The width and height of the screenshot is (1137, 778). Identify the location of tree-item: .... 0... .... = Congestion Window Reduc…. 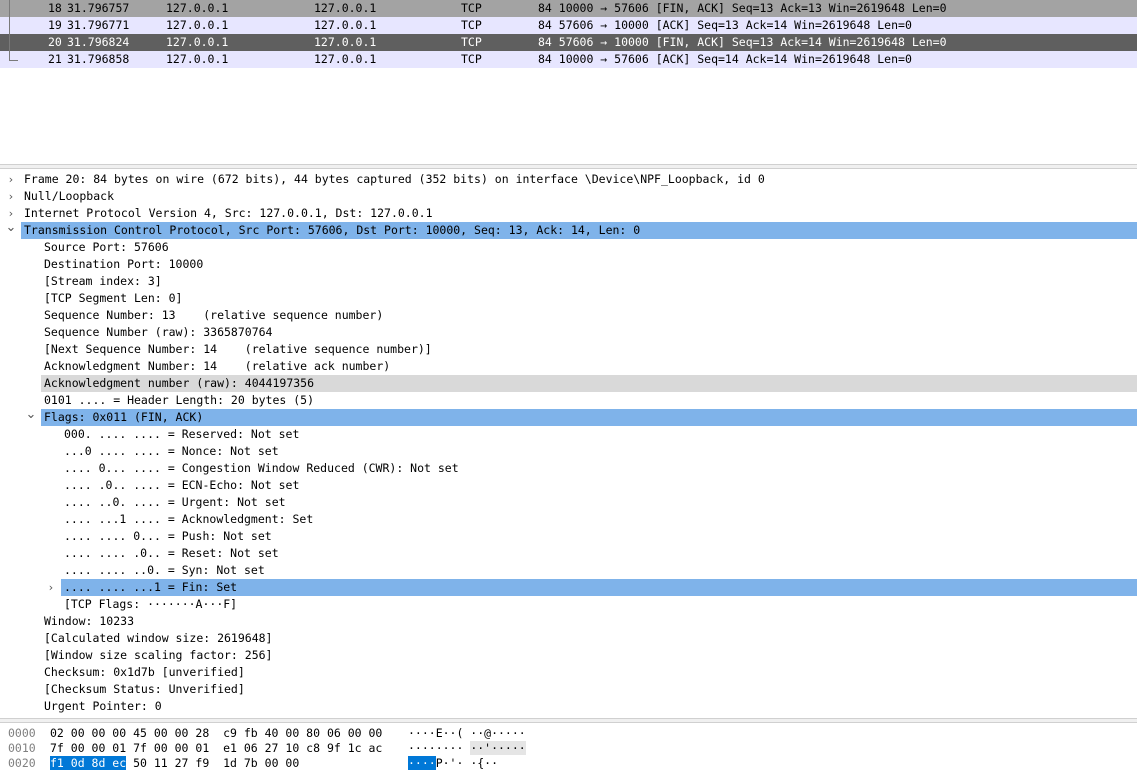
(568, 468).